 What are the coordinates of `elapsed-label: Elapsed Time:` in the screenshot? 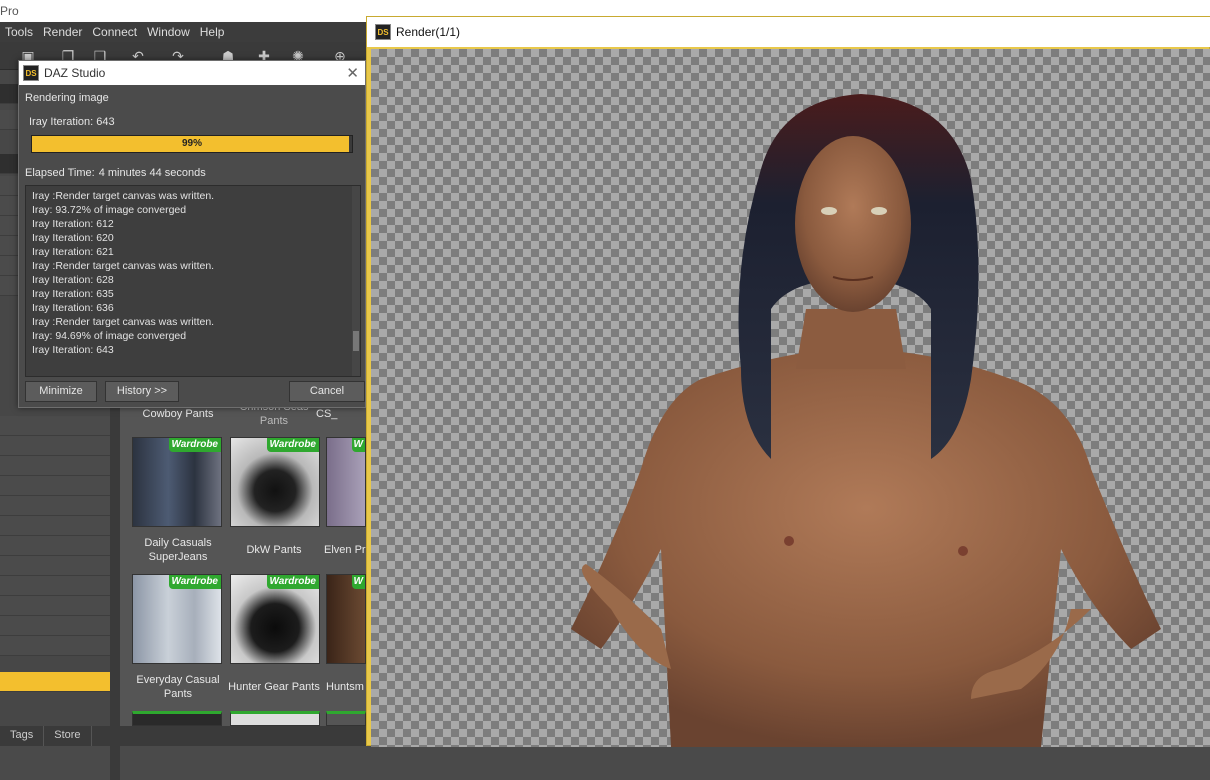 It's located at (60, 173).